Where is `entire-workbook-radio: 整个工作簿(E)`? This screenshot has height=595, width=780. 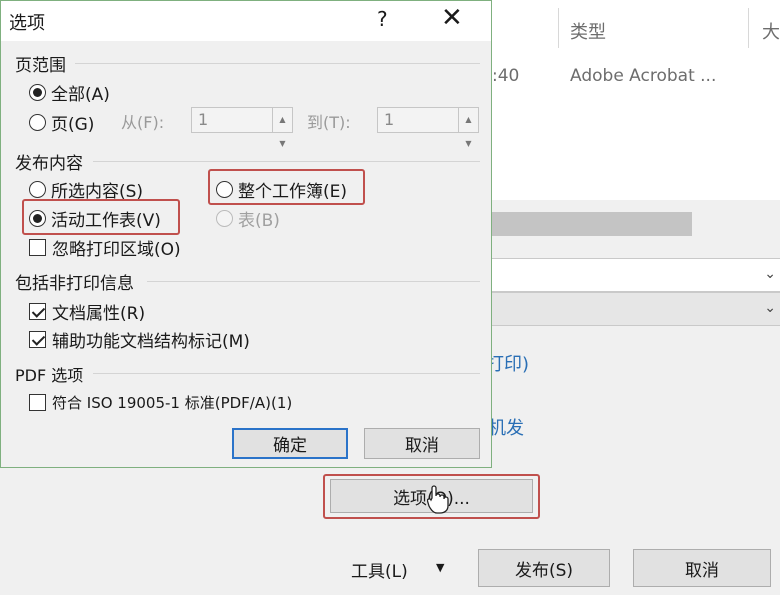 entire-workbook-radio: 整个工作簿(E) is located at coordinates (281, 189).